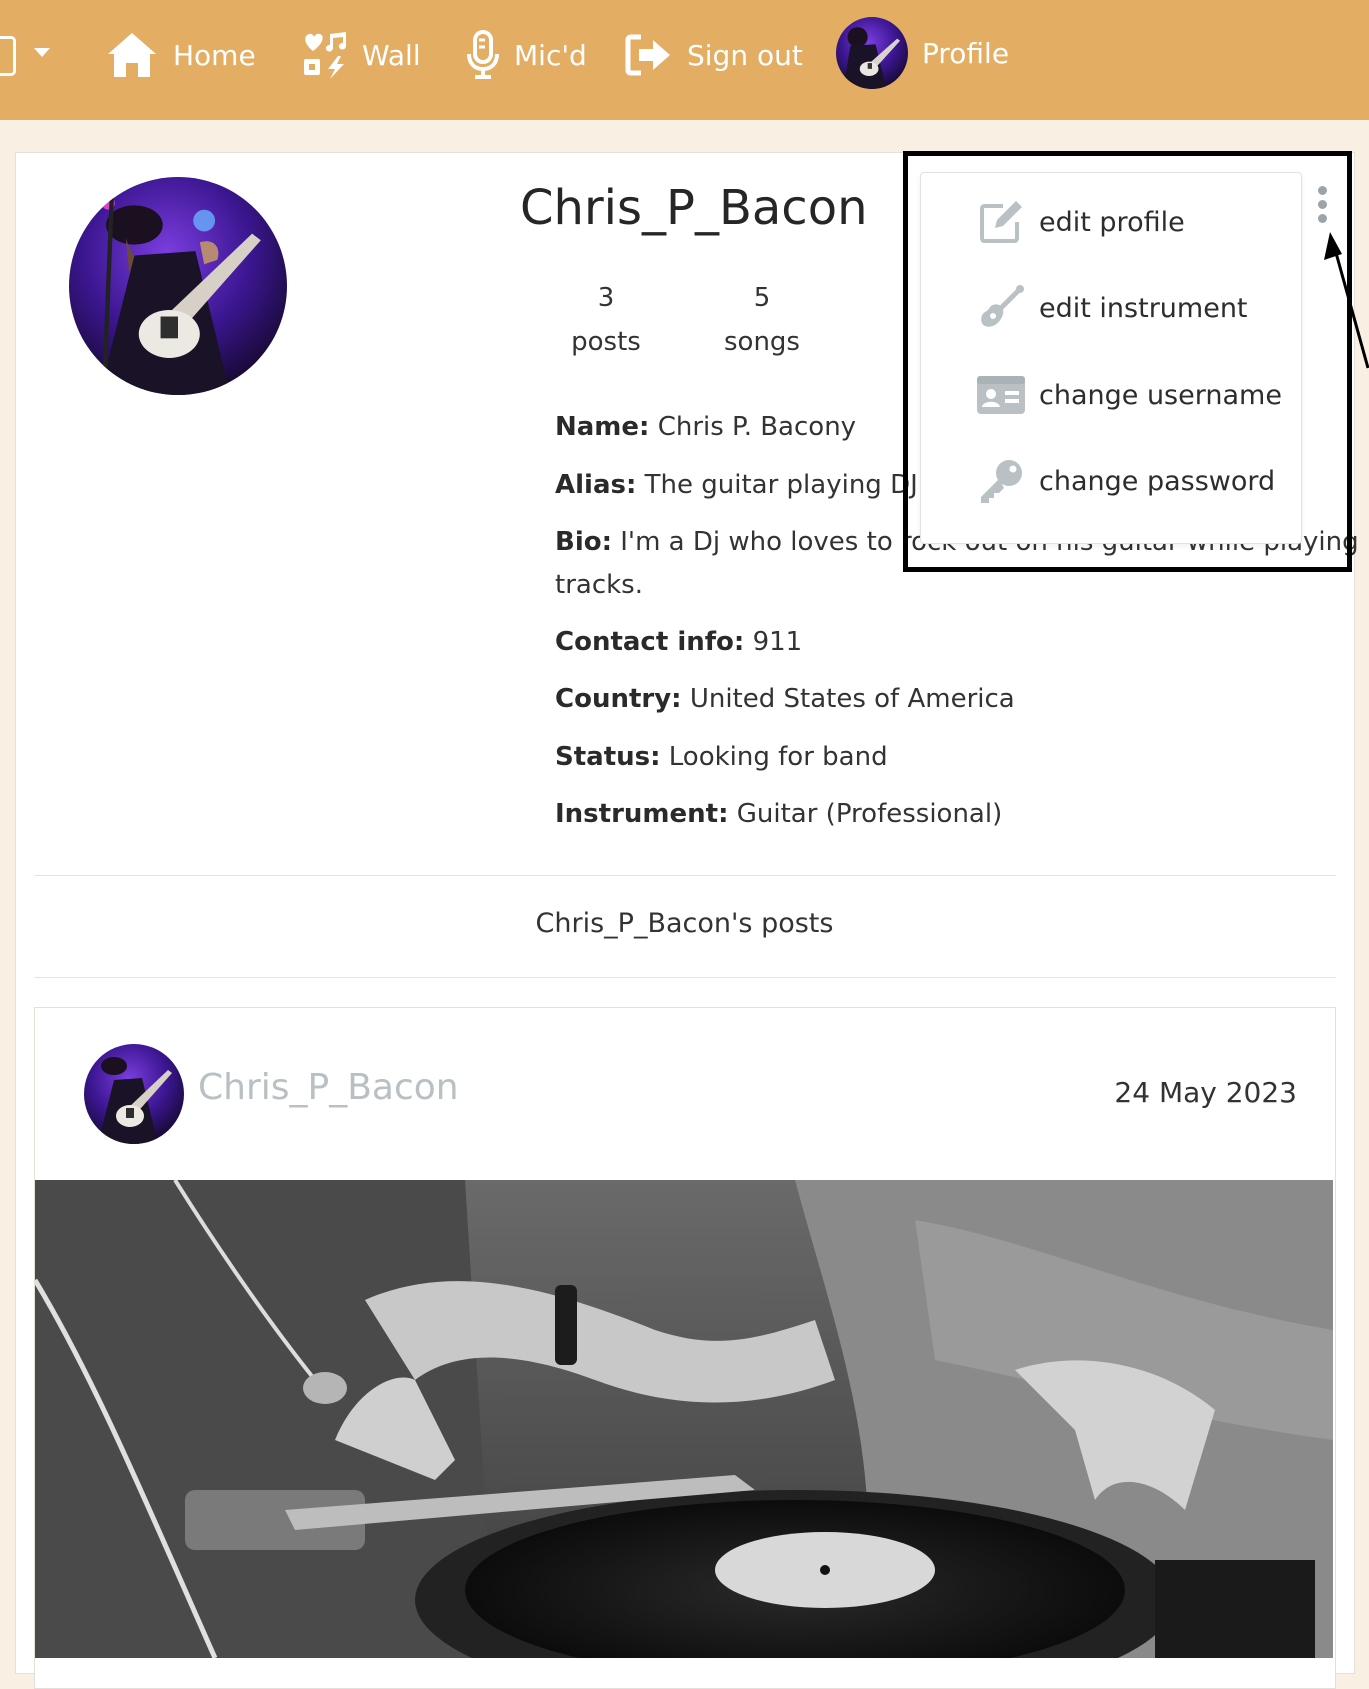 The height and width of the screenshot is (1689, 1369). I want to click on nav-sign-out-label: Sign out, so click(745, 55).